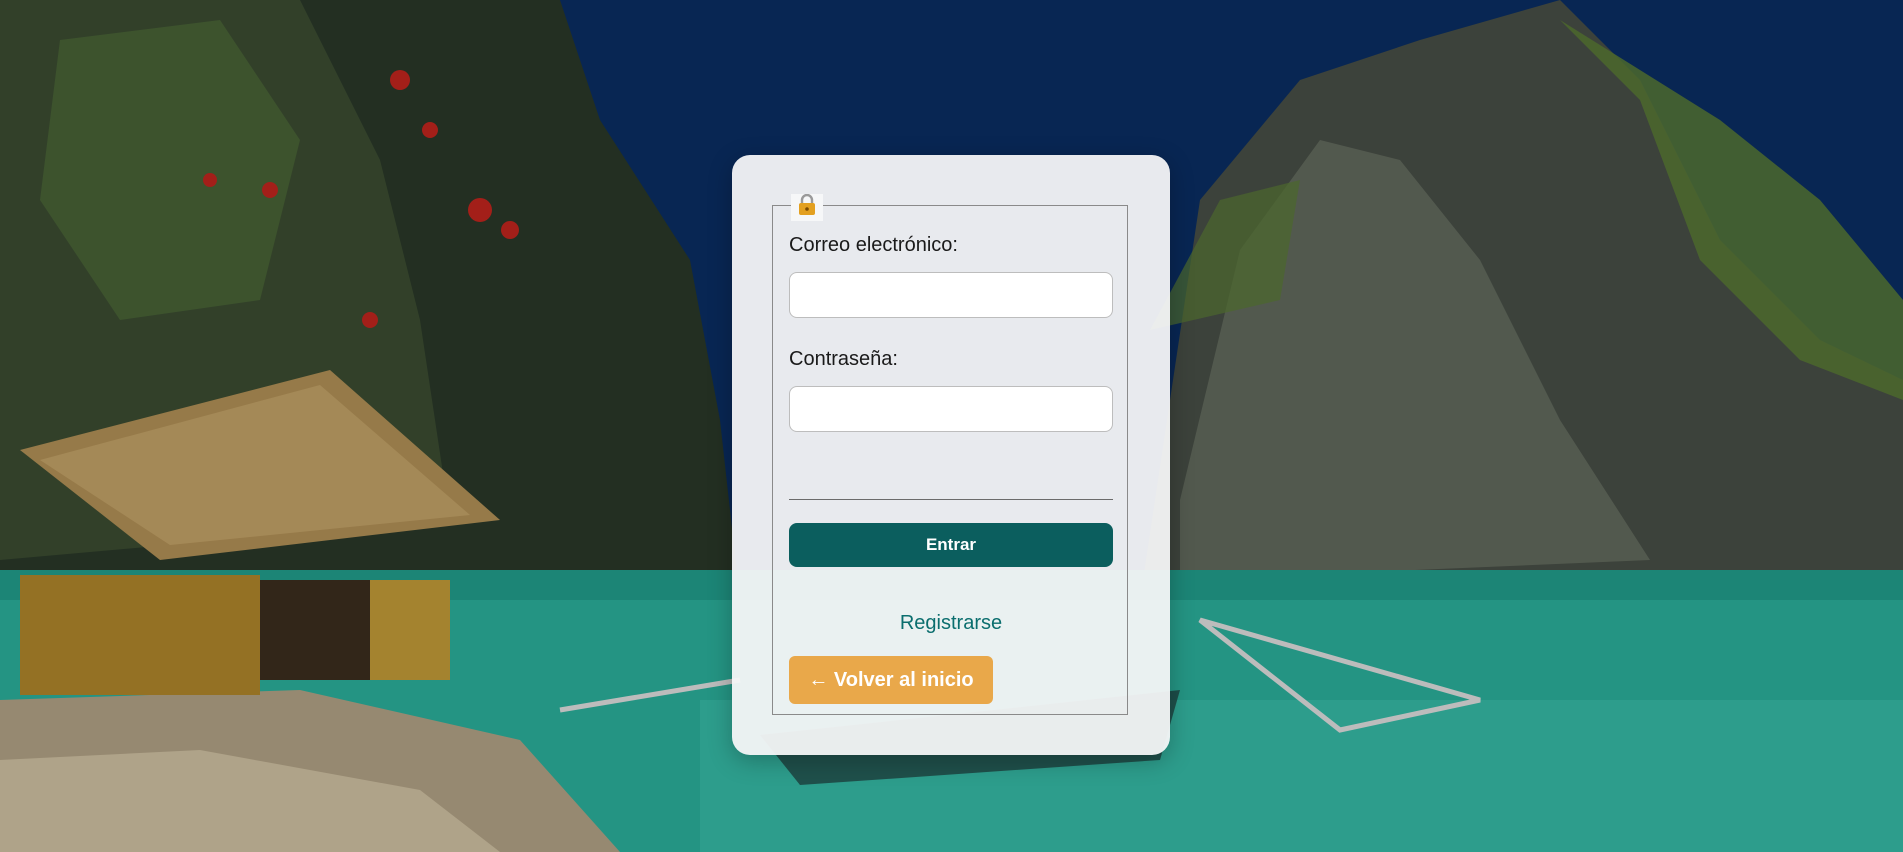 The width and height of the screenshot is (1903, 852). What do you see at coordinates (951, 499) in the screenshot?
I see `form-divider` at bounding box center [951, 499].